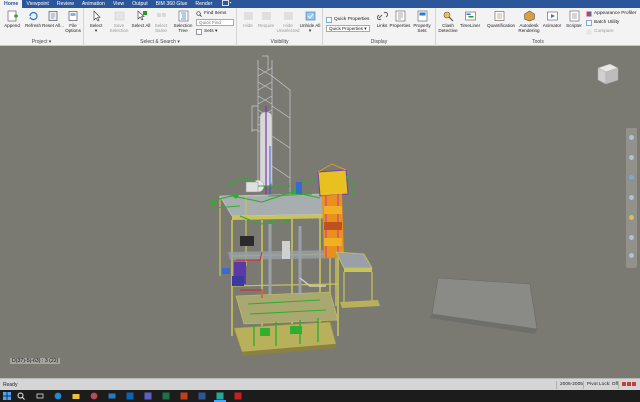  I want to click on hide-unselected-button: Hide Unselected, so click(288, 21).